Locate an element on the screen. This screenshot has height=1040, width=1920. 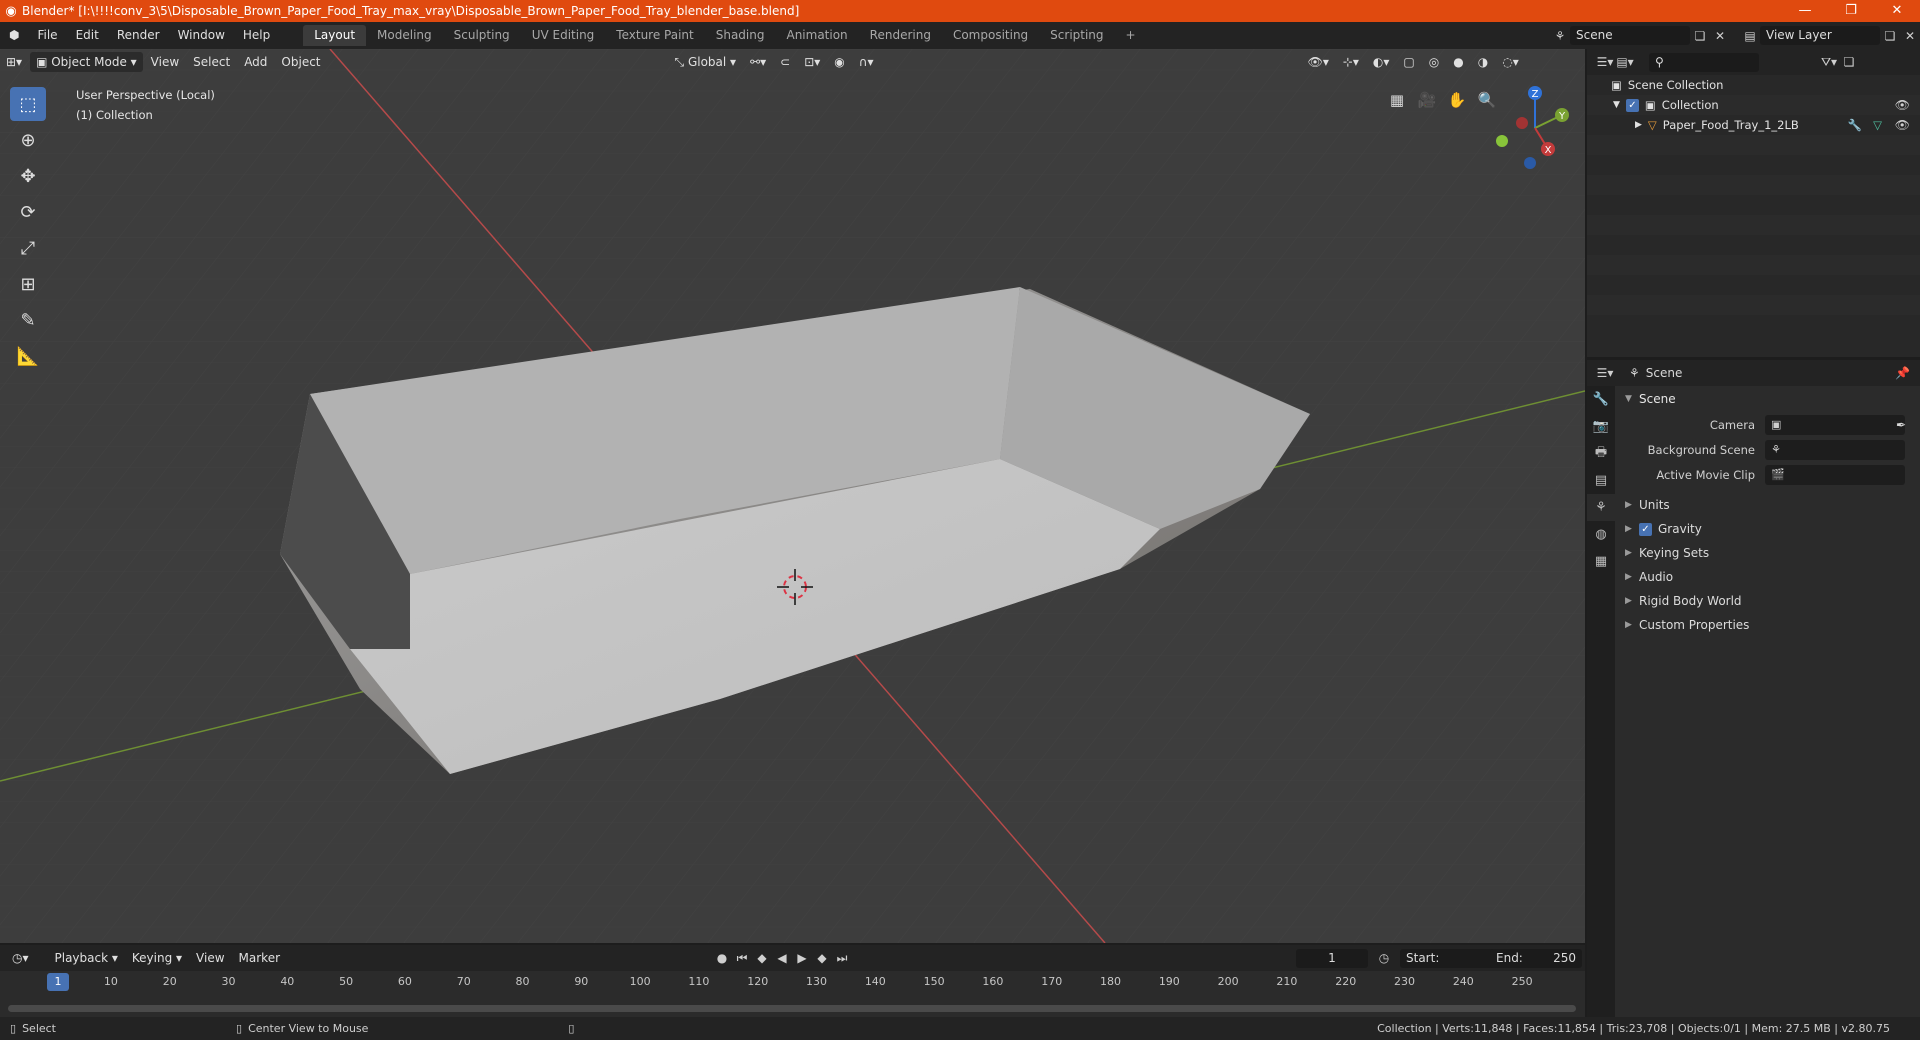
close-button: ✕ is located at coordinates (1897, 11).